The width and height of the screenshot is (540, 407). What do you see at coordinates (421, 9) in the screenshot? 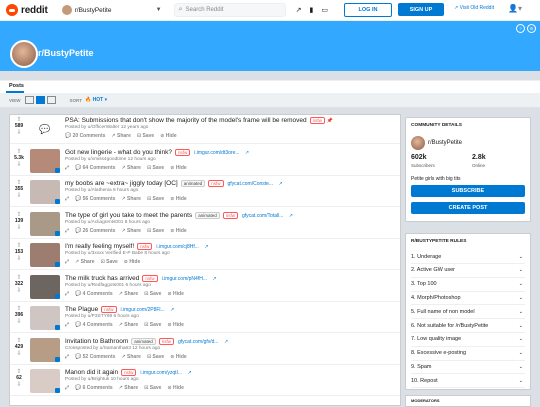
I see `signup-button: SIGN UP` at bounding box center [421, 9].